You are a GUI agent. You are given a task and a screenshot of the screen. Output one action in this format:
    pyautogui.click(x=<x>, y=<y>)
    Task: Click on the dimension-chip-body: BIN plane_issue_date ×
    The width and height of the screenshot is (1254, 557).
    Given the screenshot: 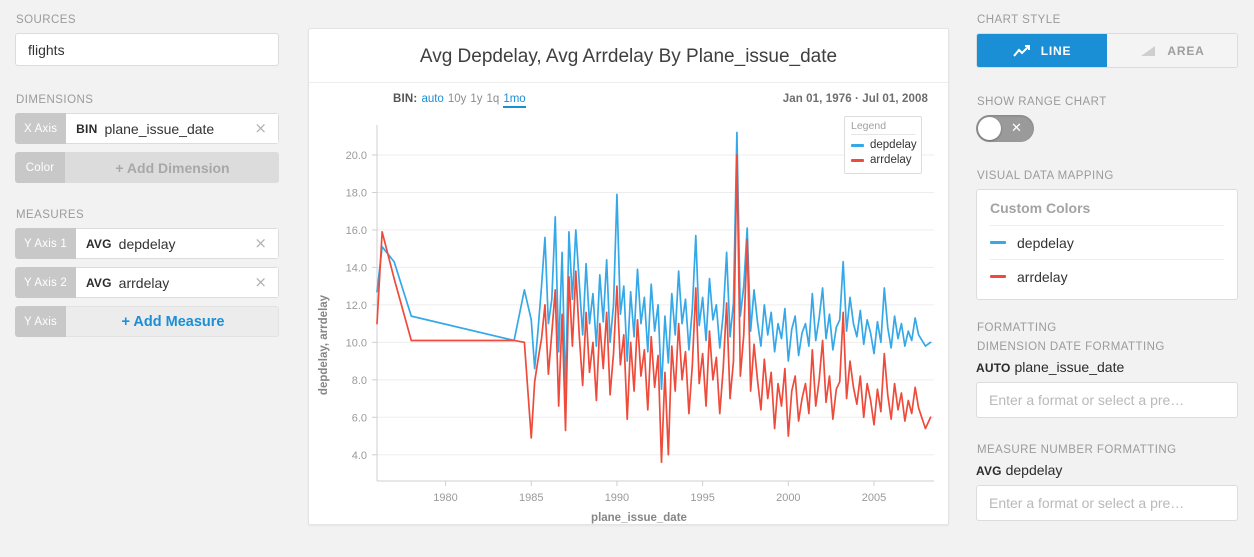 What is the action you would take?
    pyautogui.click(x=172, y=128)
    